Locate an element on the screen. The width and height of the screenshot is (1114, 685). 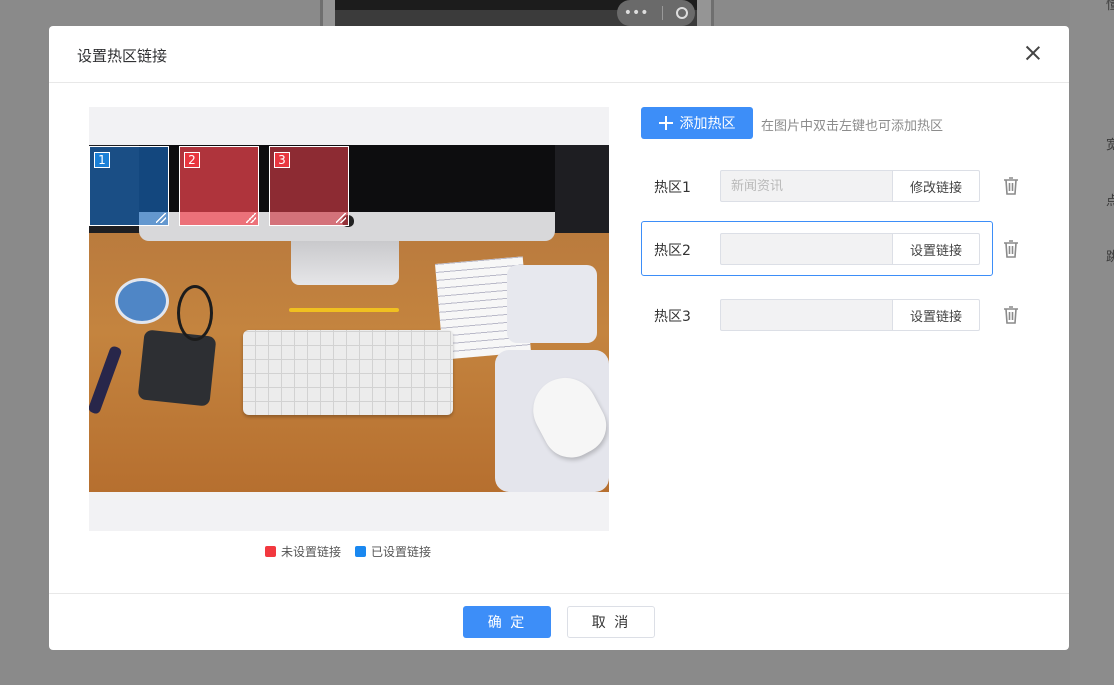
legend-label: 未设置链接 is located at coordinates (311, 552).